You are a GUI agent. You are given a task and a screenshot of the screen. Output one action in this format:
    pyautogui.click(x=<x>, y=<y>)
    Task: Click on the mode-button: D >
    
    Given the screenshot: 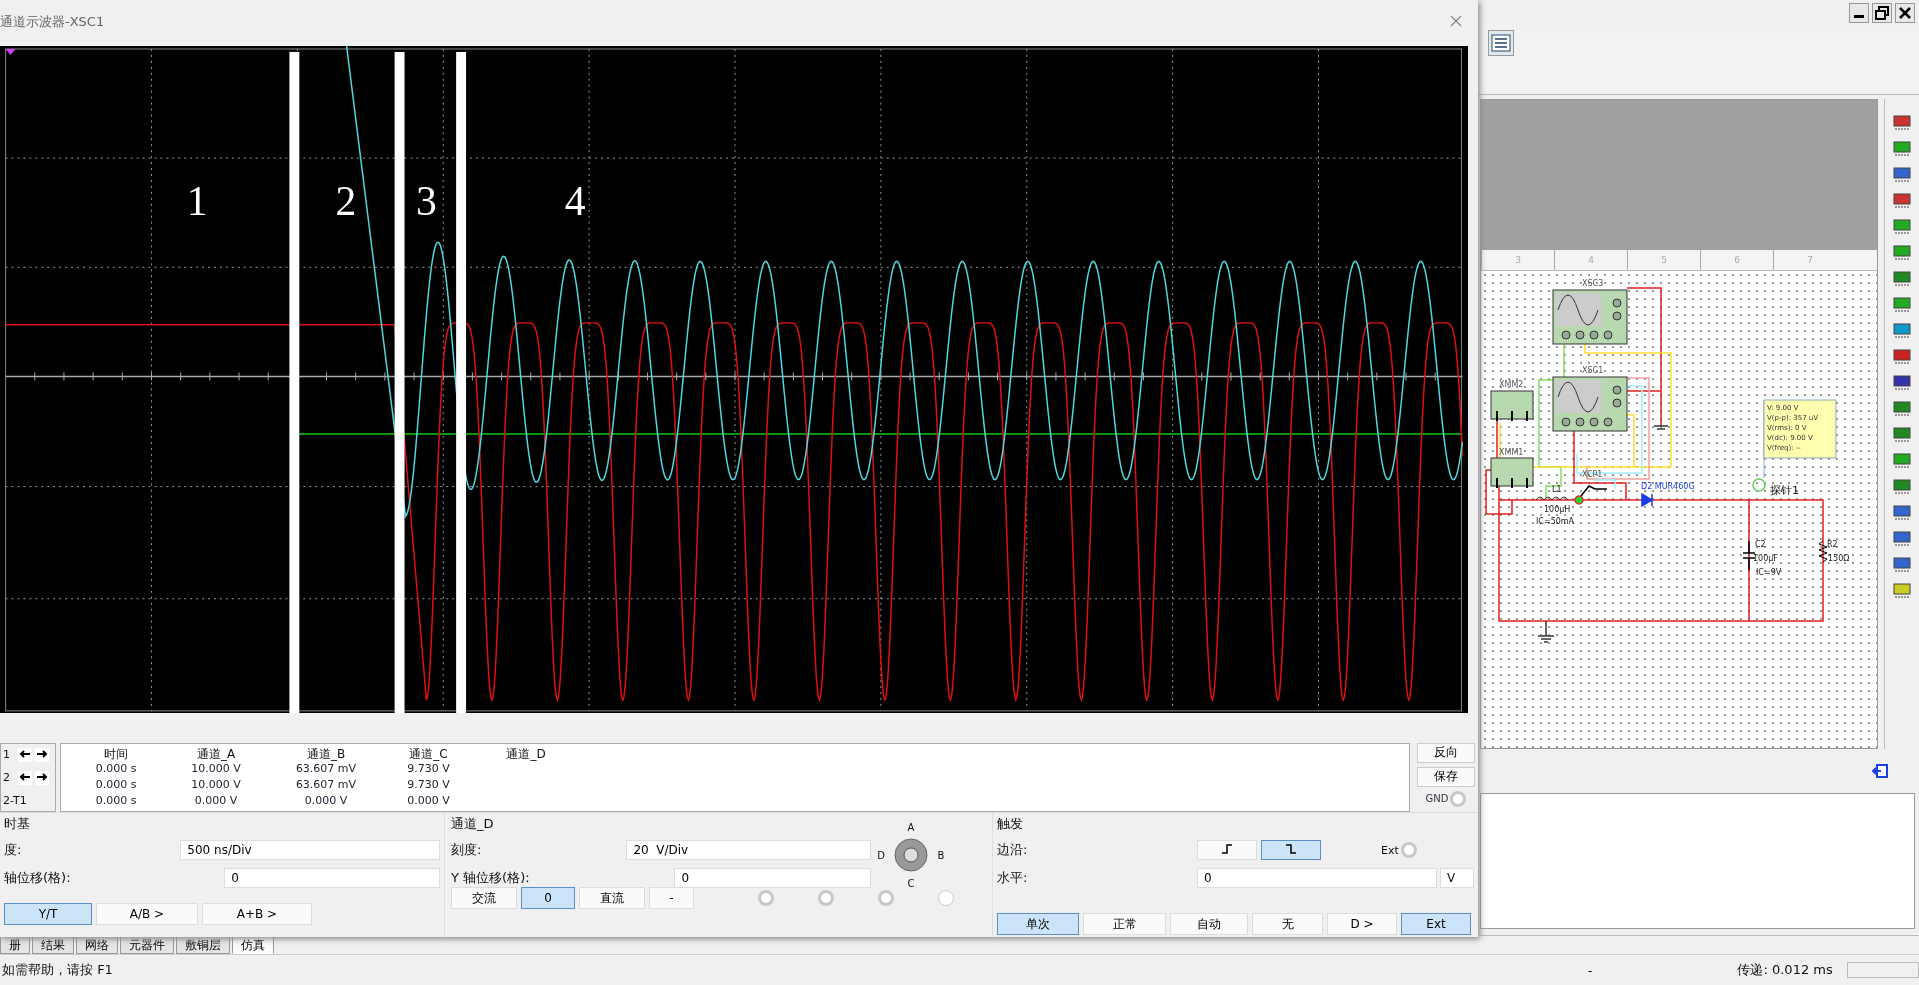 What is the action you would take?
    pyautogui.click(x=1362, y=924)
    